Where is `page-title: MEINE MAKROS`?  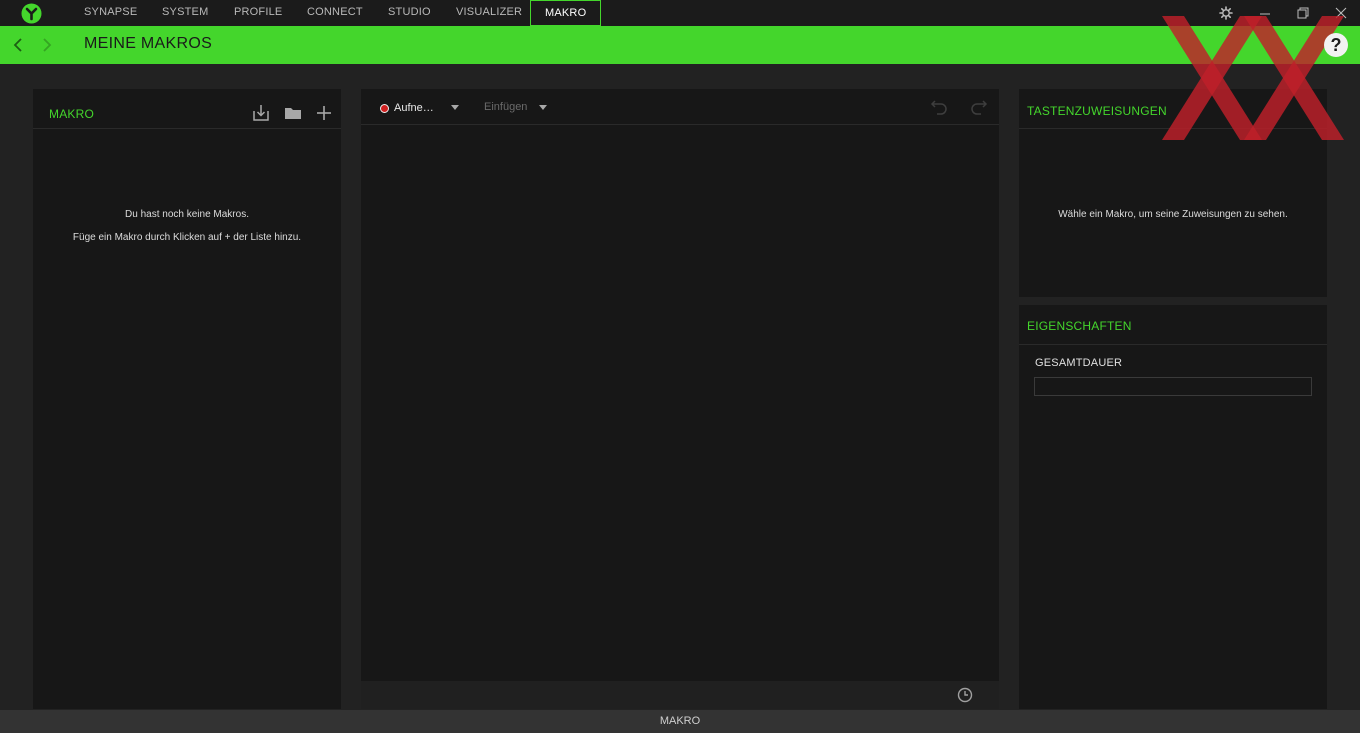
page-title: MEINE MAKROS is located at coordinates (148, 43).